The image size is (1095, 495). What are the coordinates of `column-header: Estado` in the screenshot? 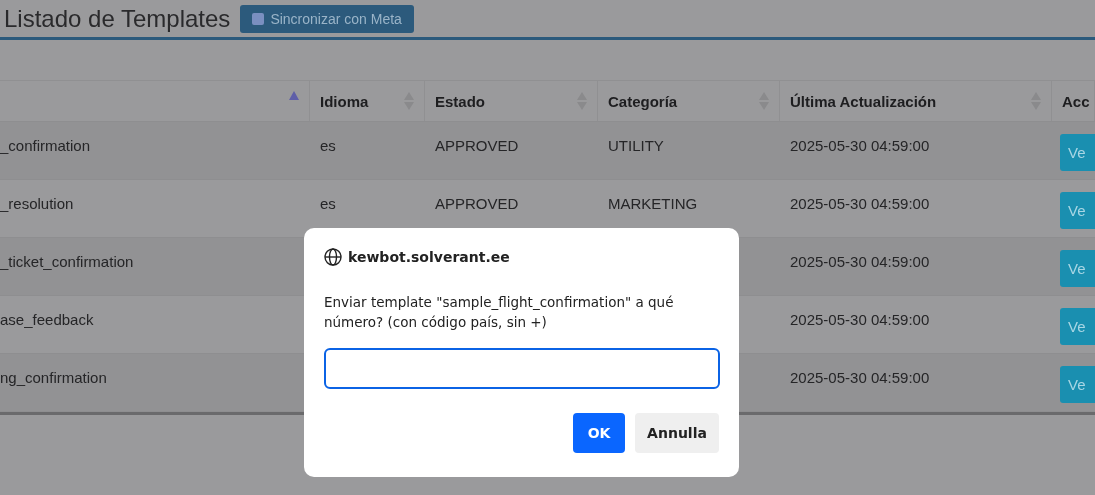 It's located at (460, 101).